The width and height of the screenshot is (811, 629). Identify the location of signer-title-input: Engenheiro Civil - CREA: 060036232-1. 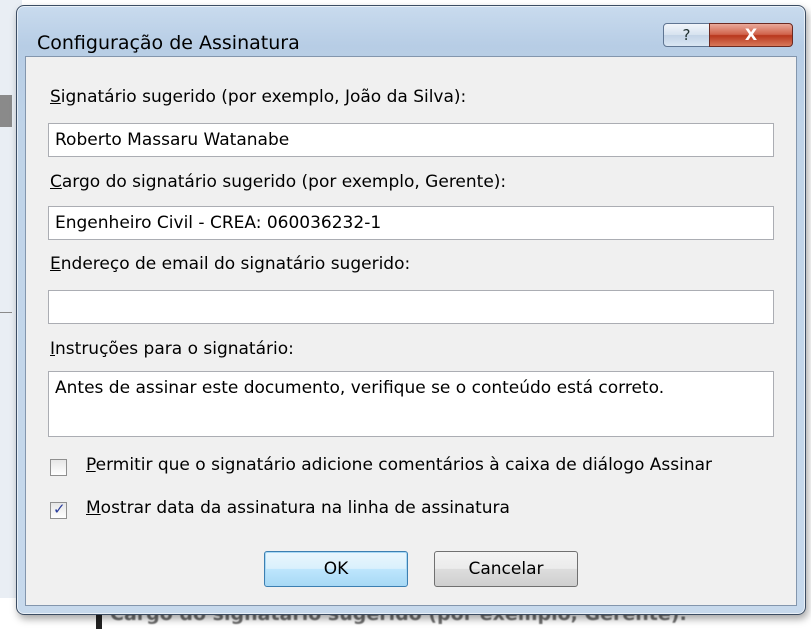
(411, 223).